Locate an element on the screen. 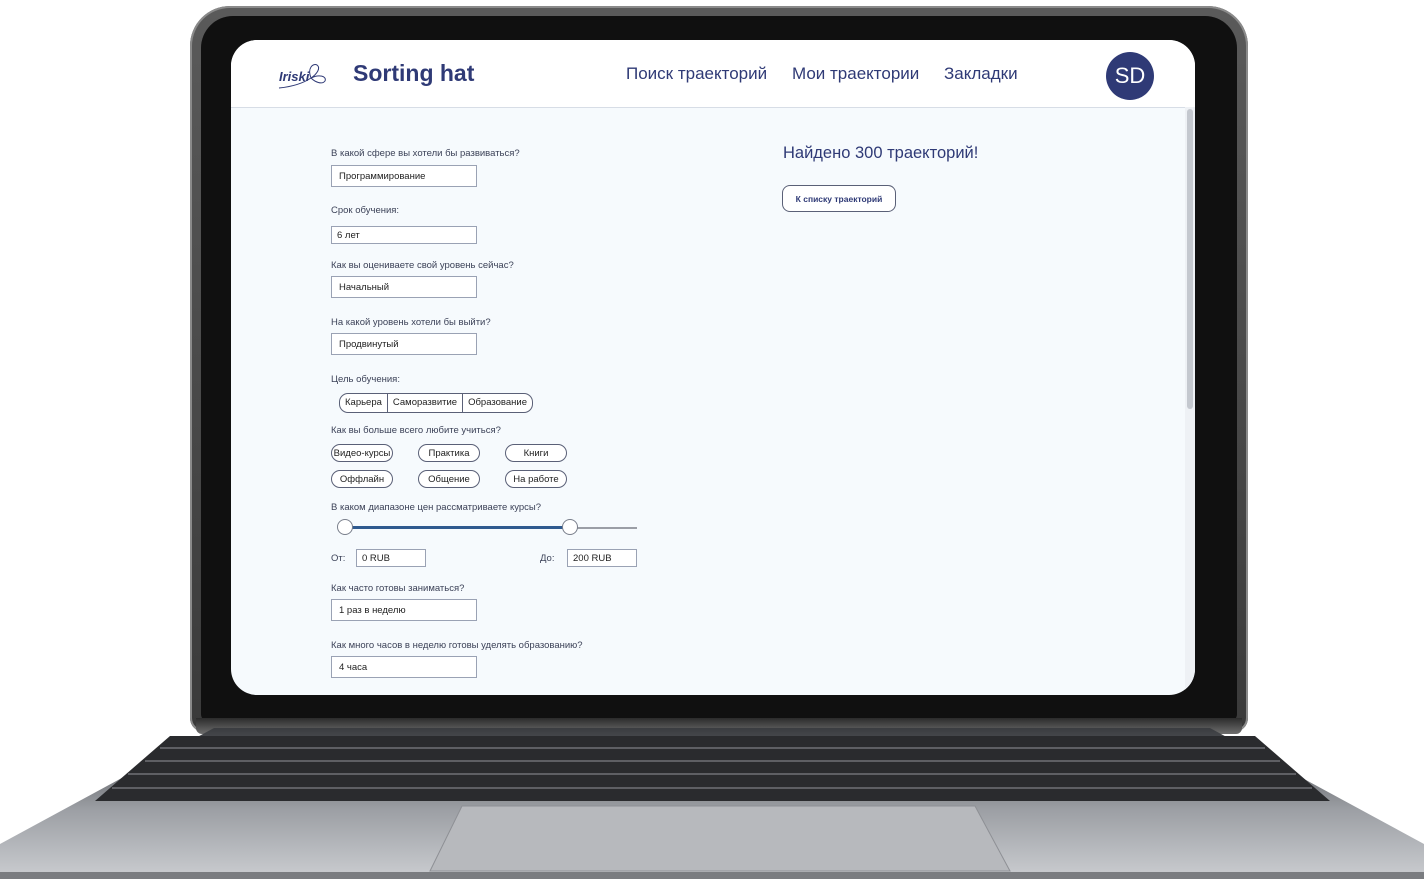  iriski-logo: Iriski is located at coordinates (306, 77).